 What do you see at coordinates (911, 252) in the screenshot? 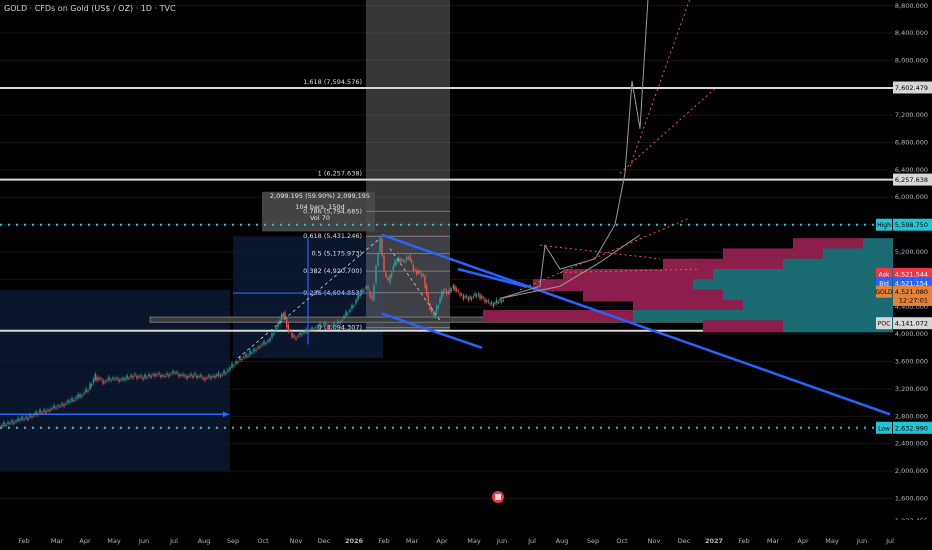
I see `price-axis-tick: 5,200.000` at bounding box center [911, 252].